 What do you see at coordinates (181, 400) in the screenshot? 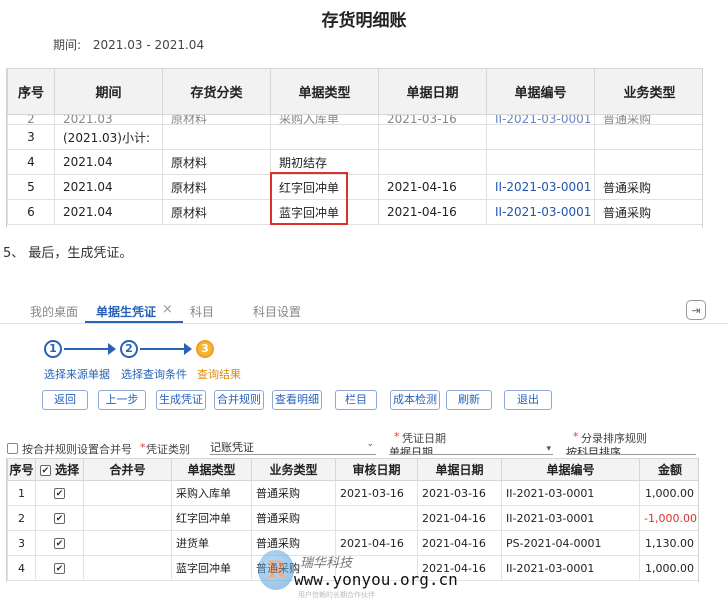
I see `generate-voucher-button: 生成凭证` at bounding box center [181, 400].